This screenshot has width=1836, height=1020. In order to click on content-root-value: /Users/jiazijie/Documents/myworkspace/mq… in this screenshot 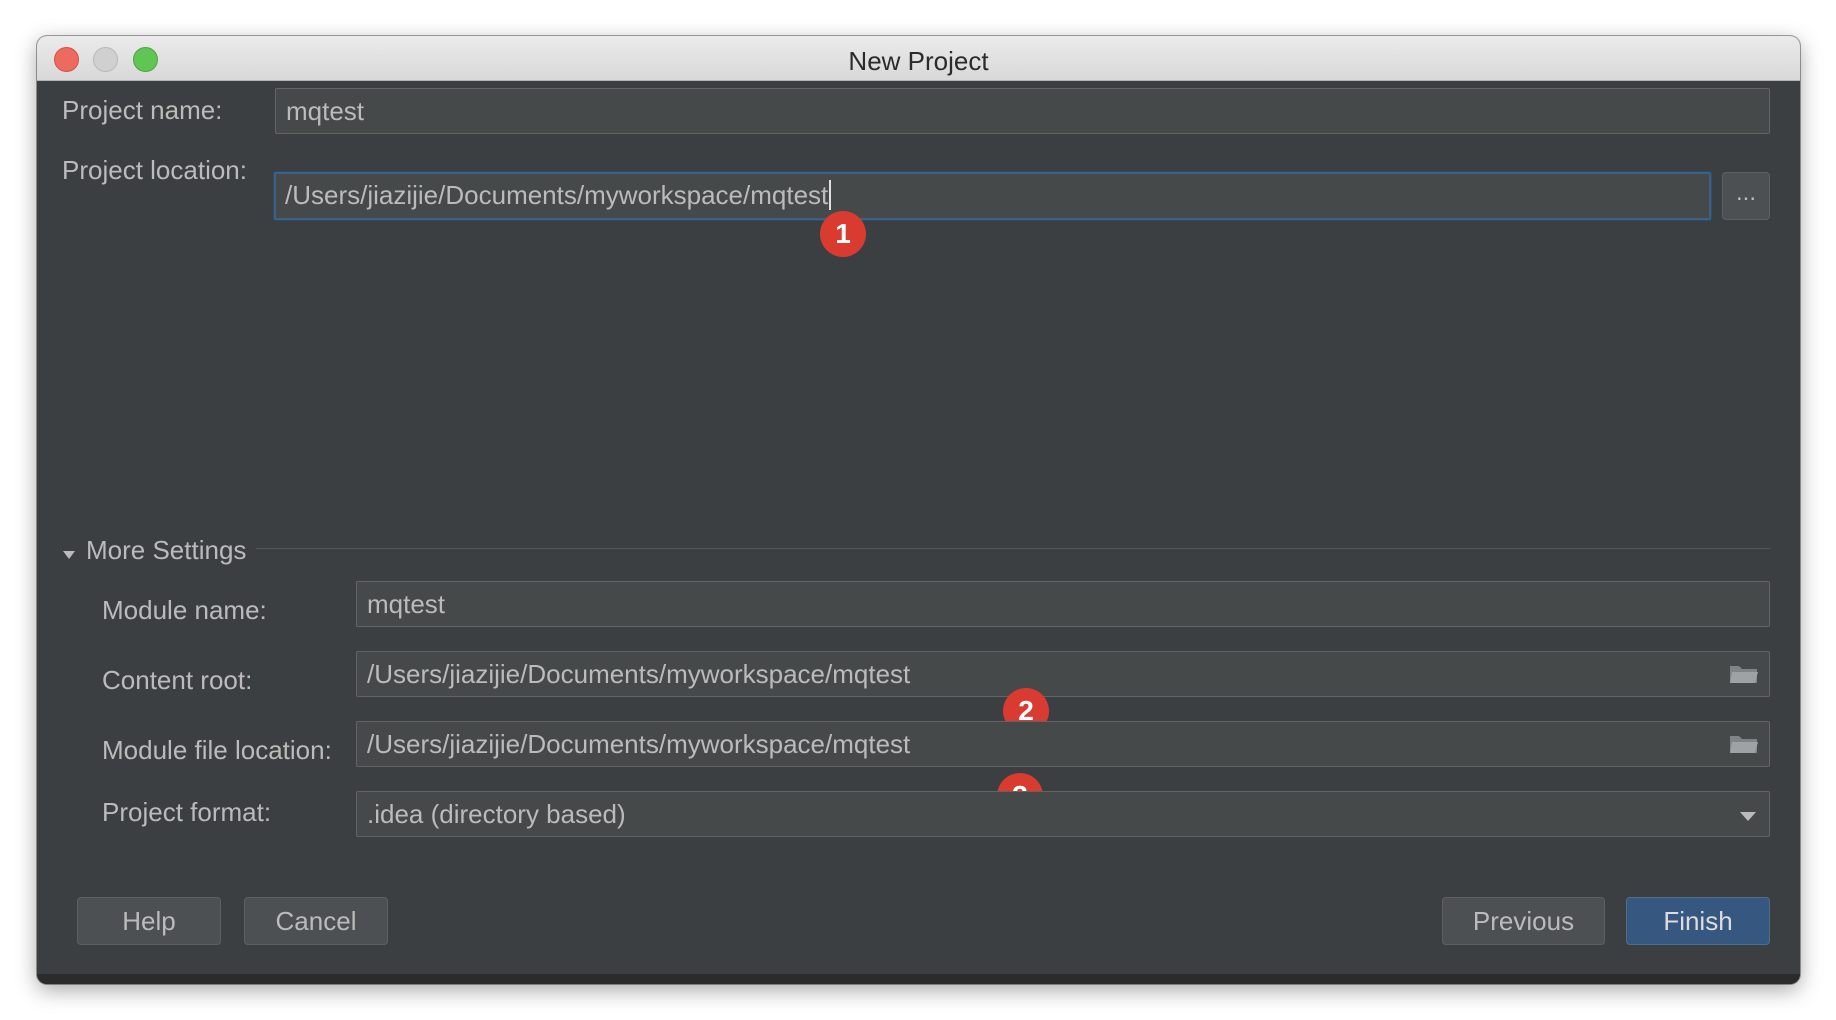, I will do `click(639, 674)`.